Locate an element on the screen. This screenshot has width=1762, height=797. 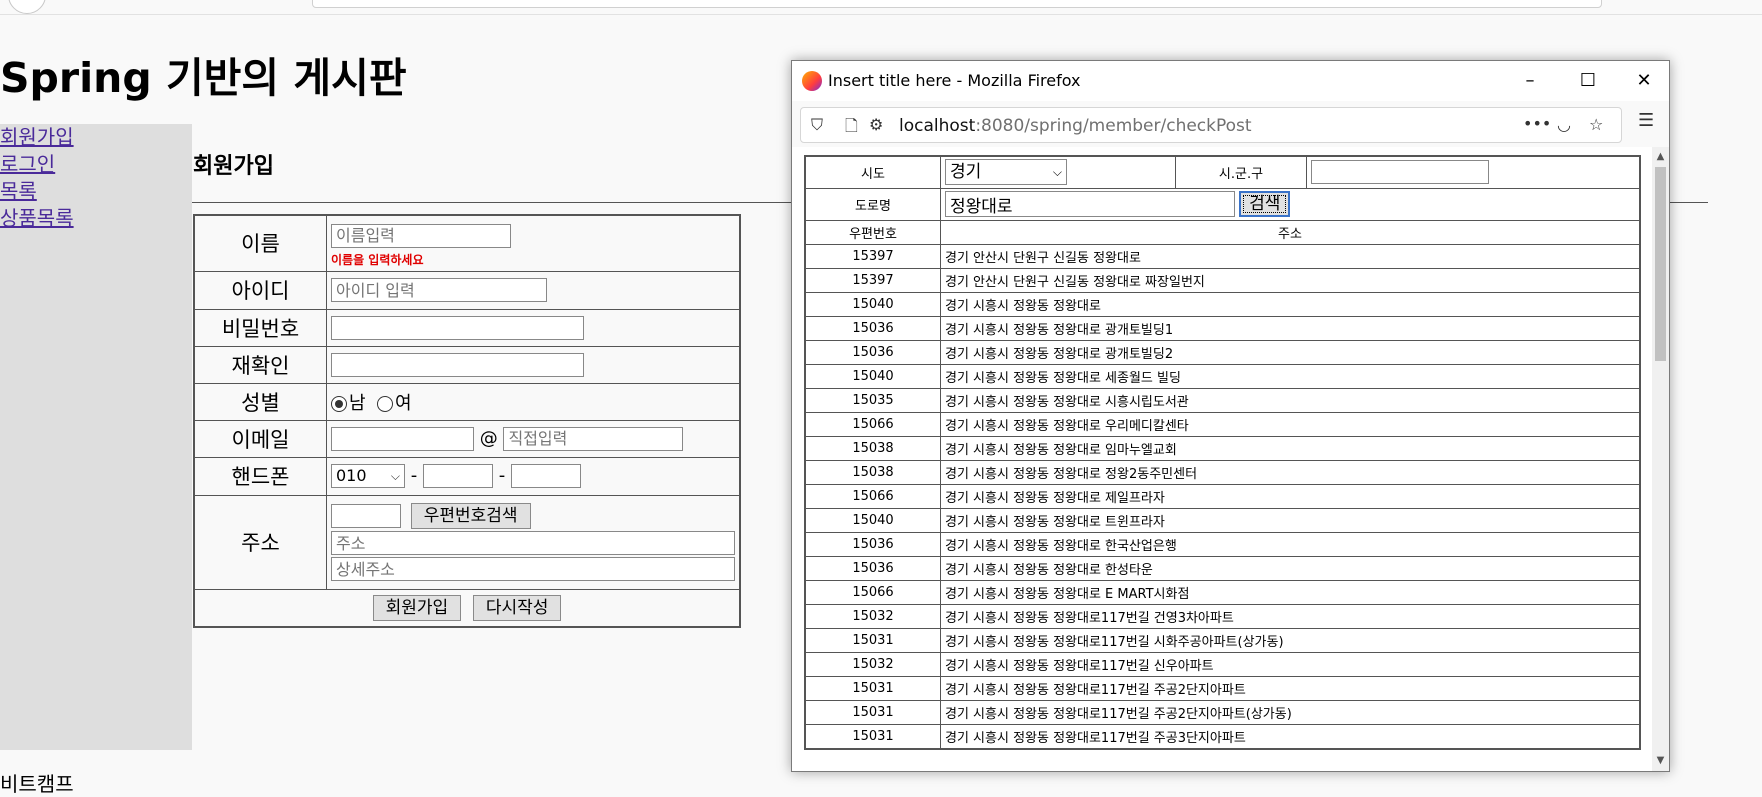
table-row: 15038 경기 시흥시 정왕동 정왕대로 정왕2동주민센터 is located at coordinates (1222, 472).